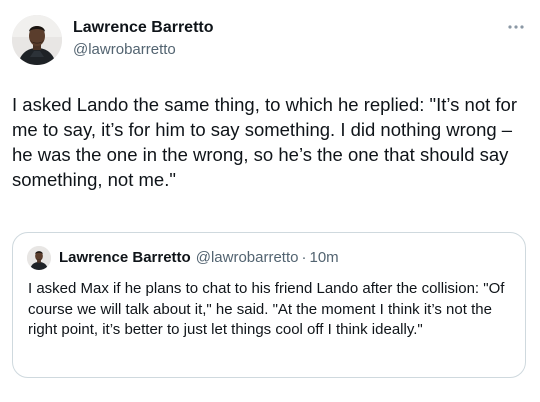 The image size is (540, 402). I want to click on more-horizontal-icon, so click(516, 27).